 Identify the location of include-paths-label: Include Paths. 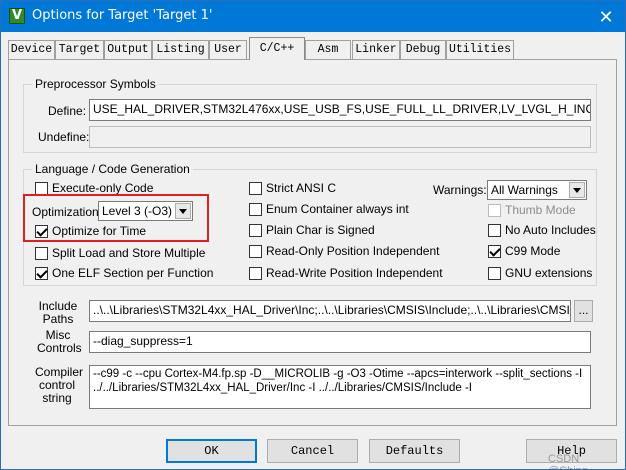
(58, 312).